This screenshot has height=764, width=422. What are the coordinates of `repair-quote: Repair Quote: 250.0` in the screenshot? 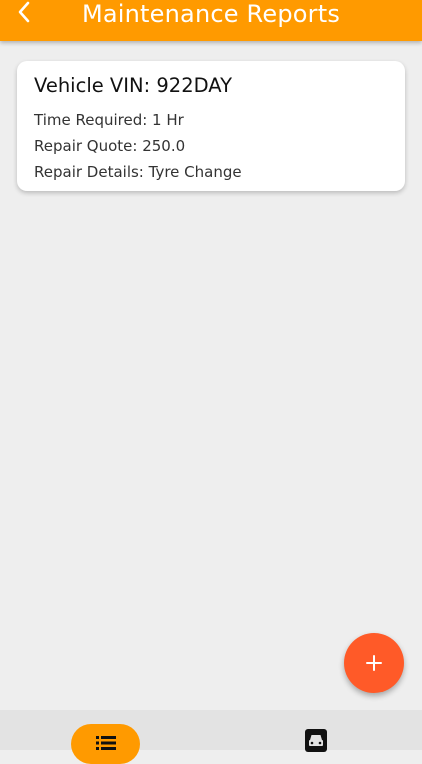 It's located at (110, 146).